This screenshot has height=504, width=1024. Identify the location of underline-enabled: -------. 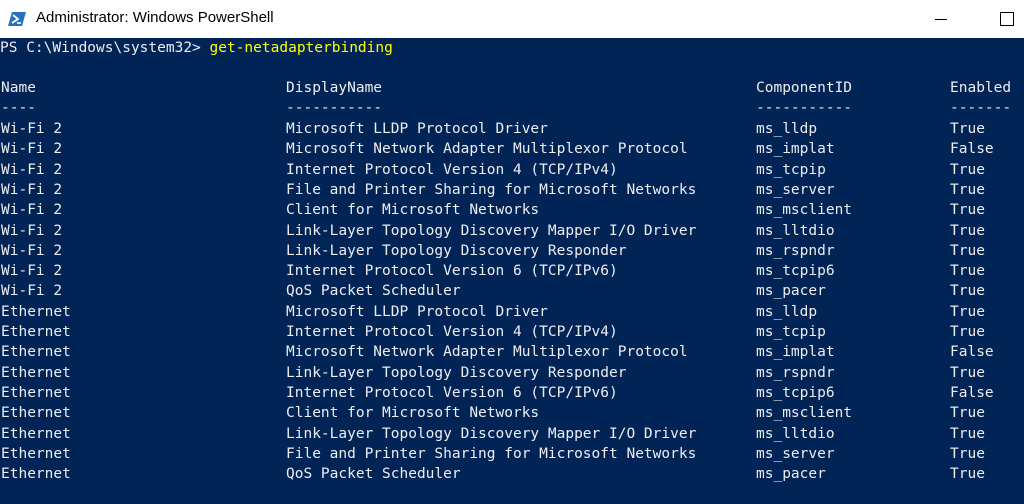
(981, 108).